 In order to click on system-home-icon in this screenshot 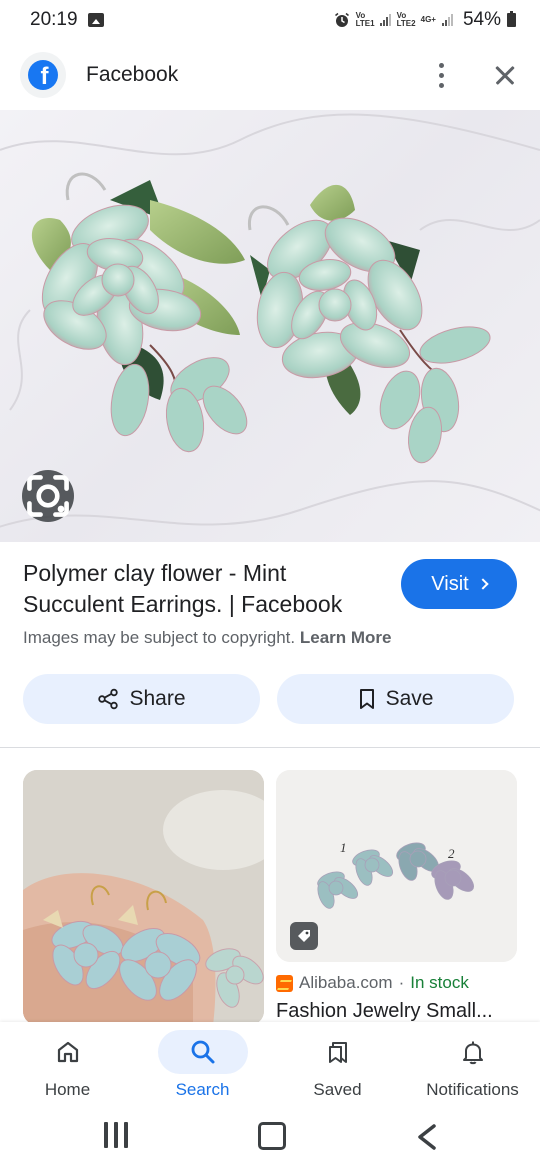, I will do `click(272, 1136)`.